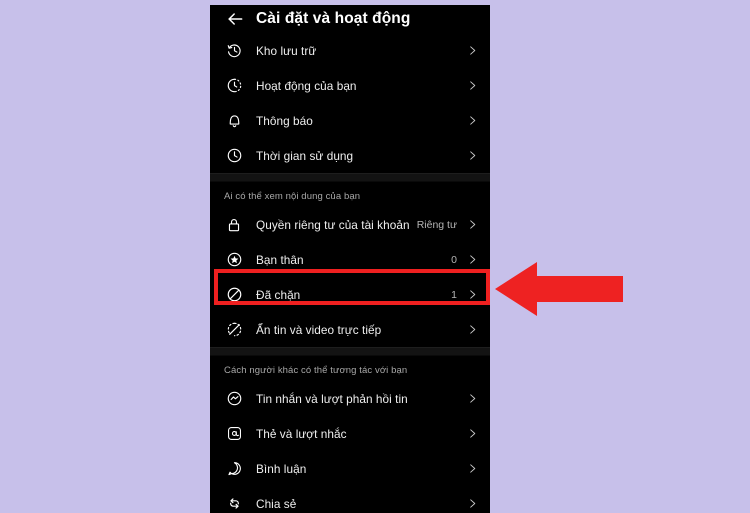  I want to click on back-arrow-icon, so click(235, 19).